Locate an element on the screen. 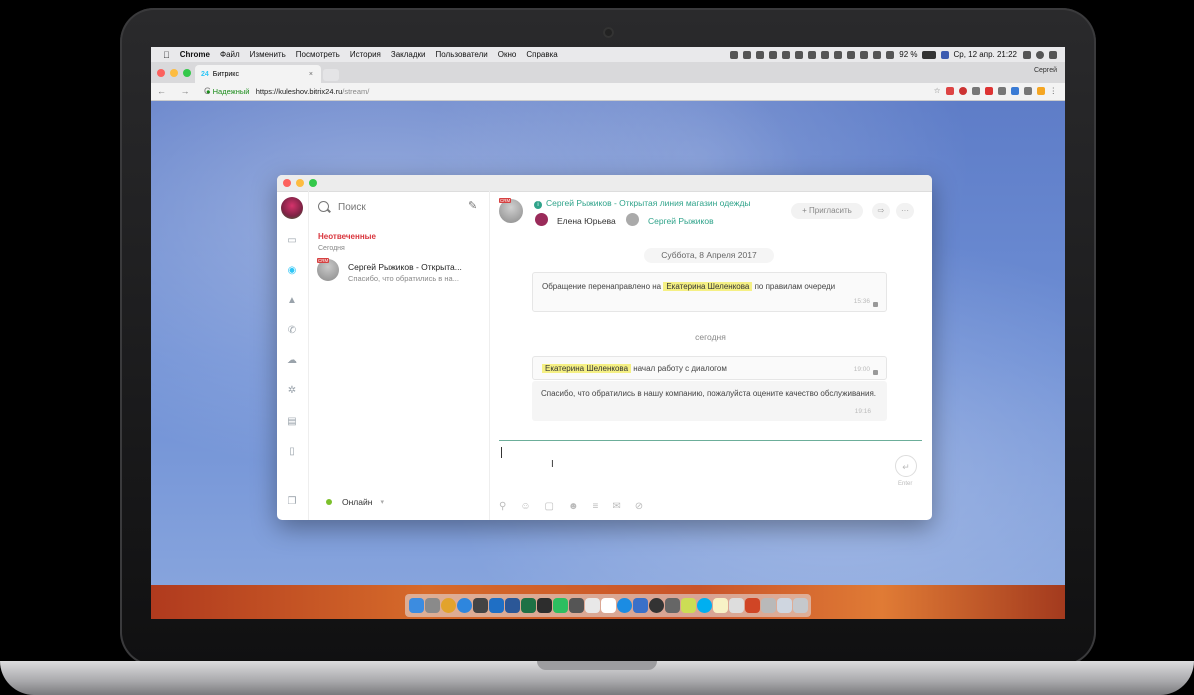 The image size is (1194, 695). spotlight-icon is located at coordinates (1027, 54).